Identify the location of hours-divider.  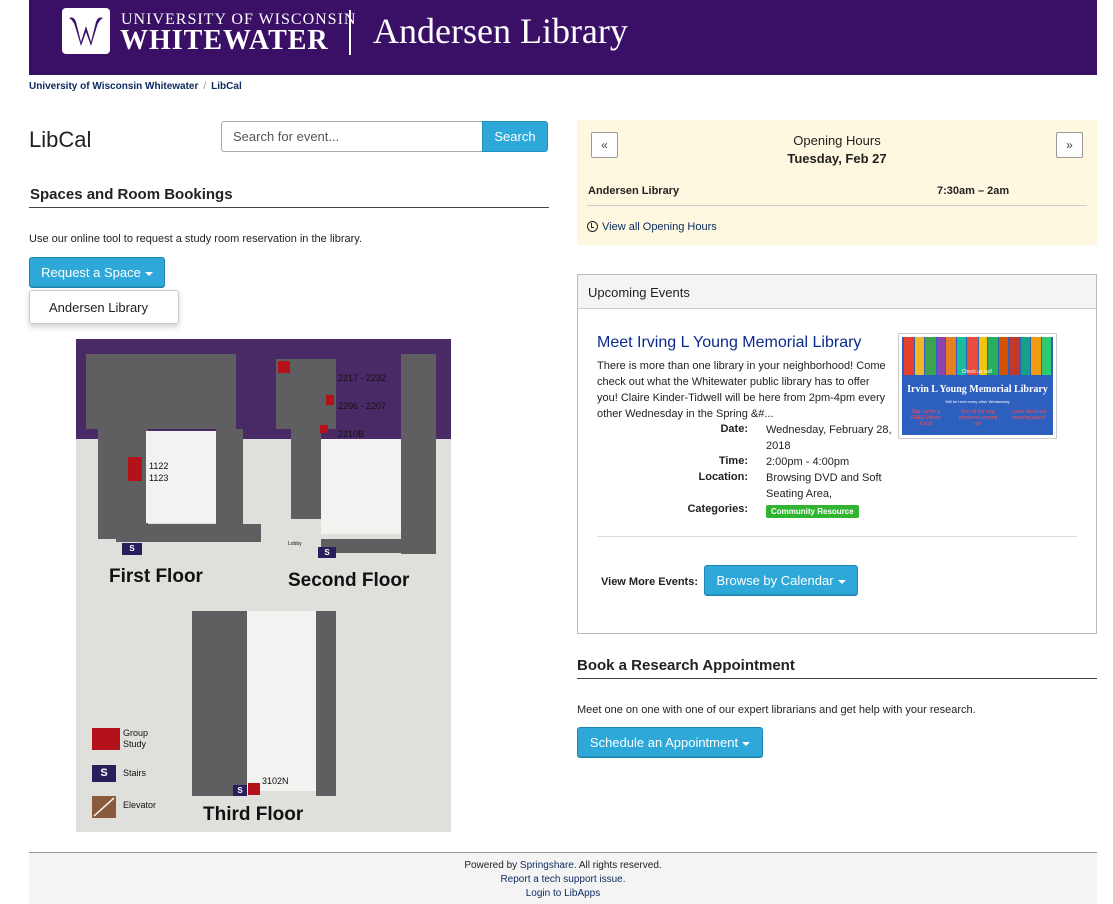
(837, 205).